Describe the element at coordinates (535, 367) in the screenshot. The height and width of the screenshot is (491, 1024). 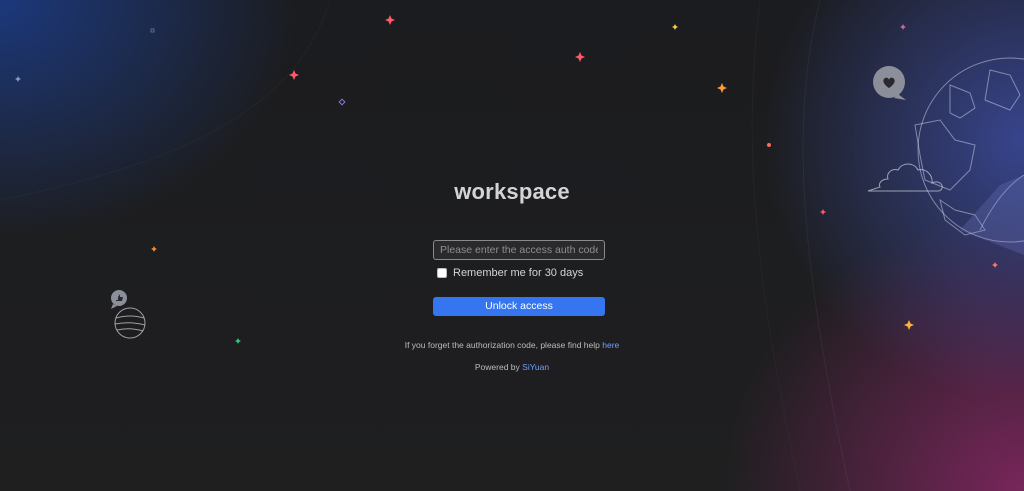
I see `siyuan-link: SiYuan` at that location.